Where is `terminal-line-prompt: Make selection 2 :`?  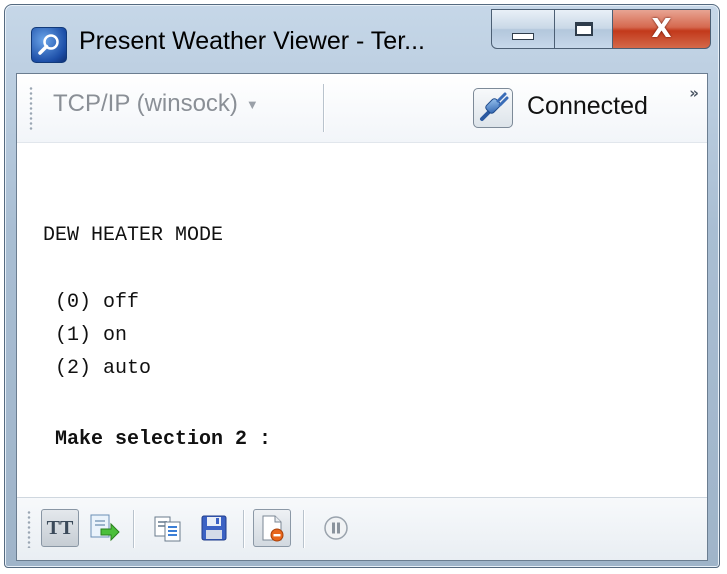 terminal-line-prompt: Make selection 2 : is located at coordinates (157, 439).